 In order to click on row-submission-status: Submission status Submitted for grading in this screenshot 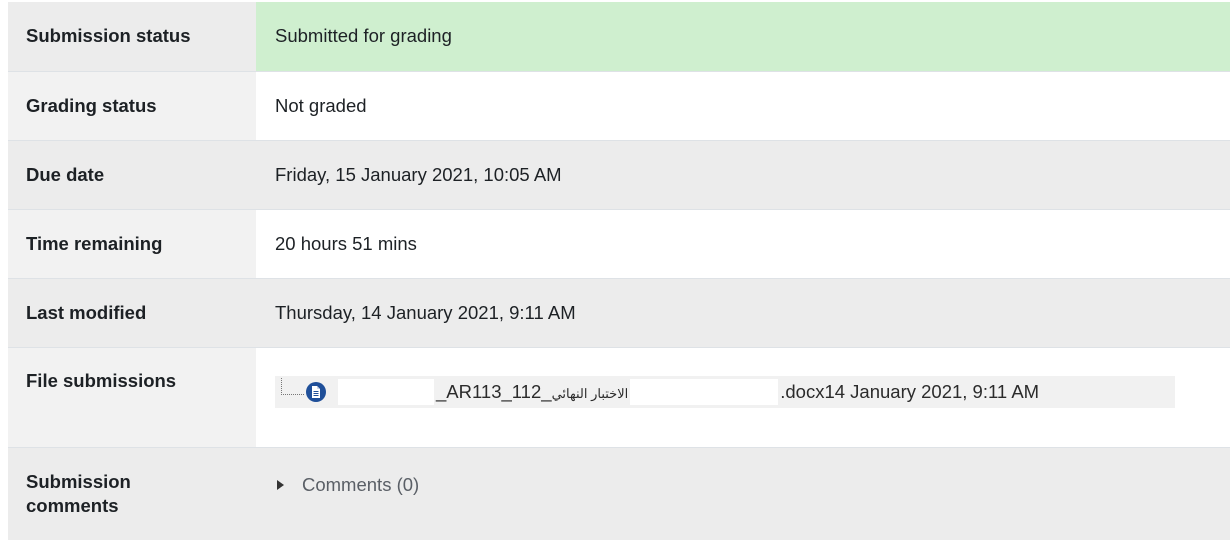, I will do `click(619, 36)`.